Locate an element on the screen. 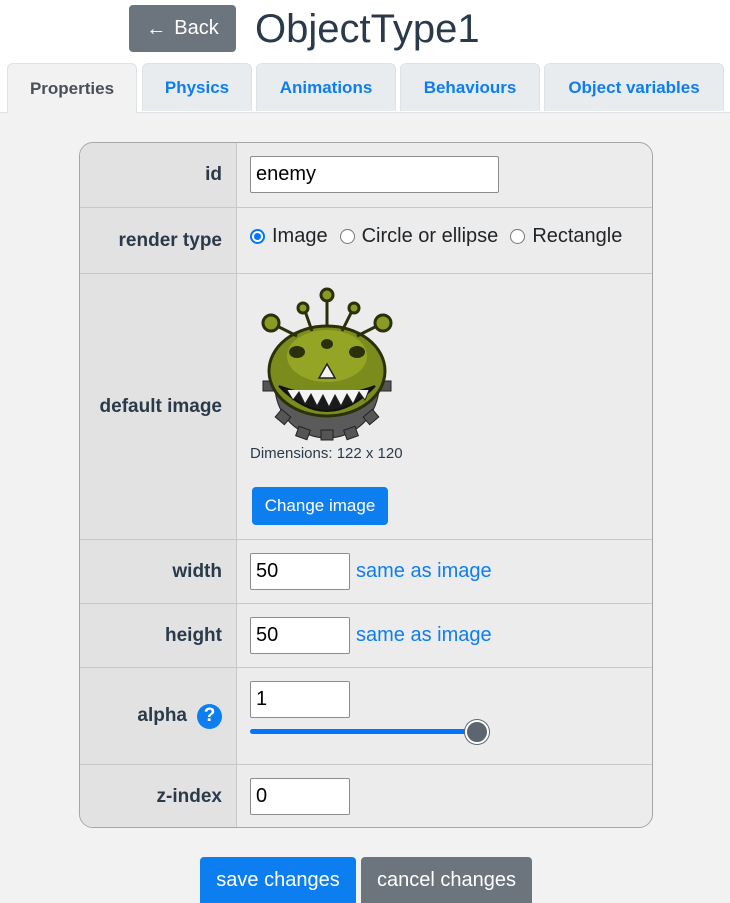  row-z-index: z-index 0 is located at coordinates (366, 795).